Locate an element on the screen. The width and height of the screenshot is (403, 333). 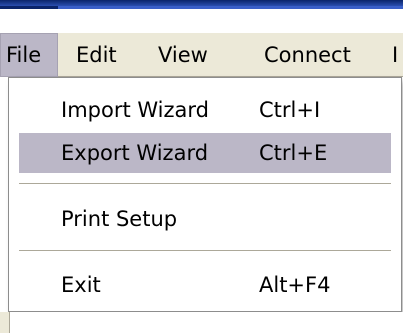
menu-item-print-setup: Print Setup is located at coordinates (205, 219).